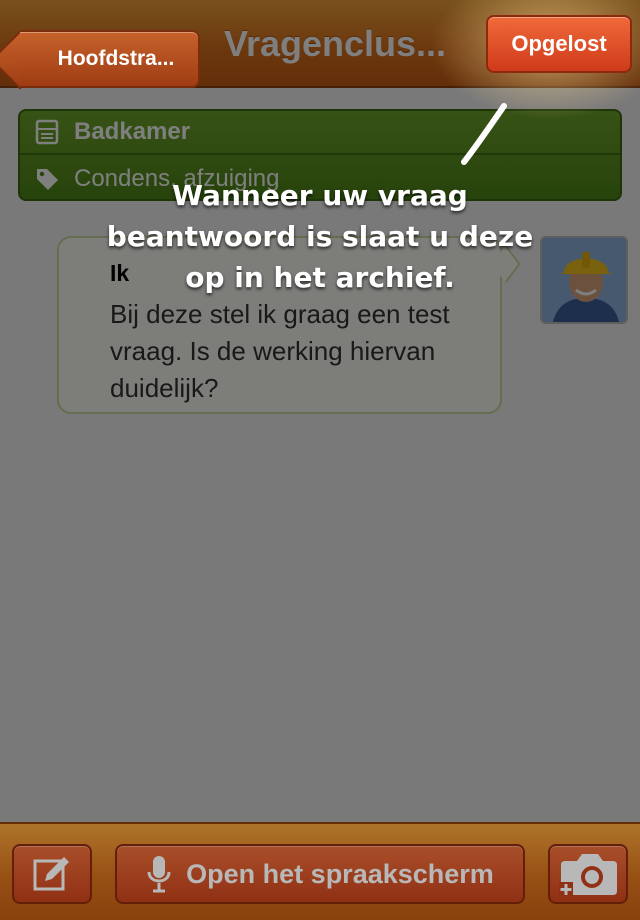 Image resolution: width=640 pixels, height=920 pixels. I want to click on open-speech-screen-button: Open het spraakscherm, so click(320, 874).